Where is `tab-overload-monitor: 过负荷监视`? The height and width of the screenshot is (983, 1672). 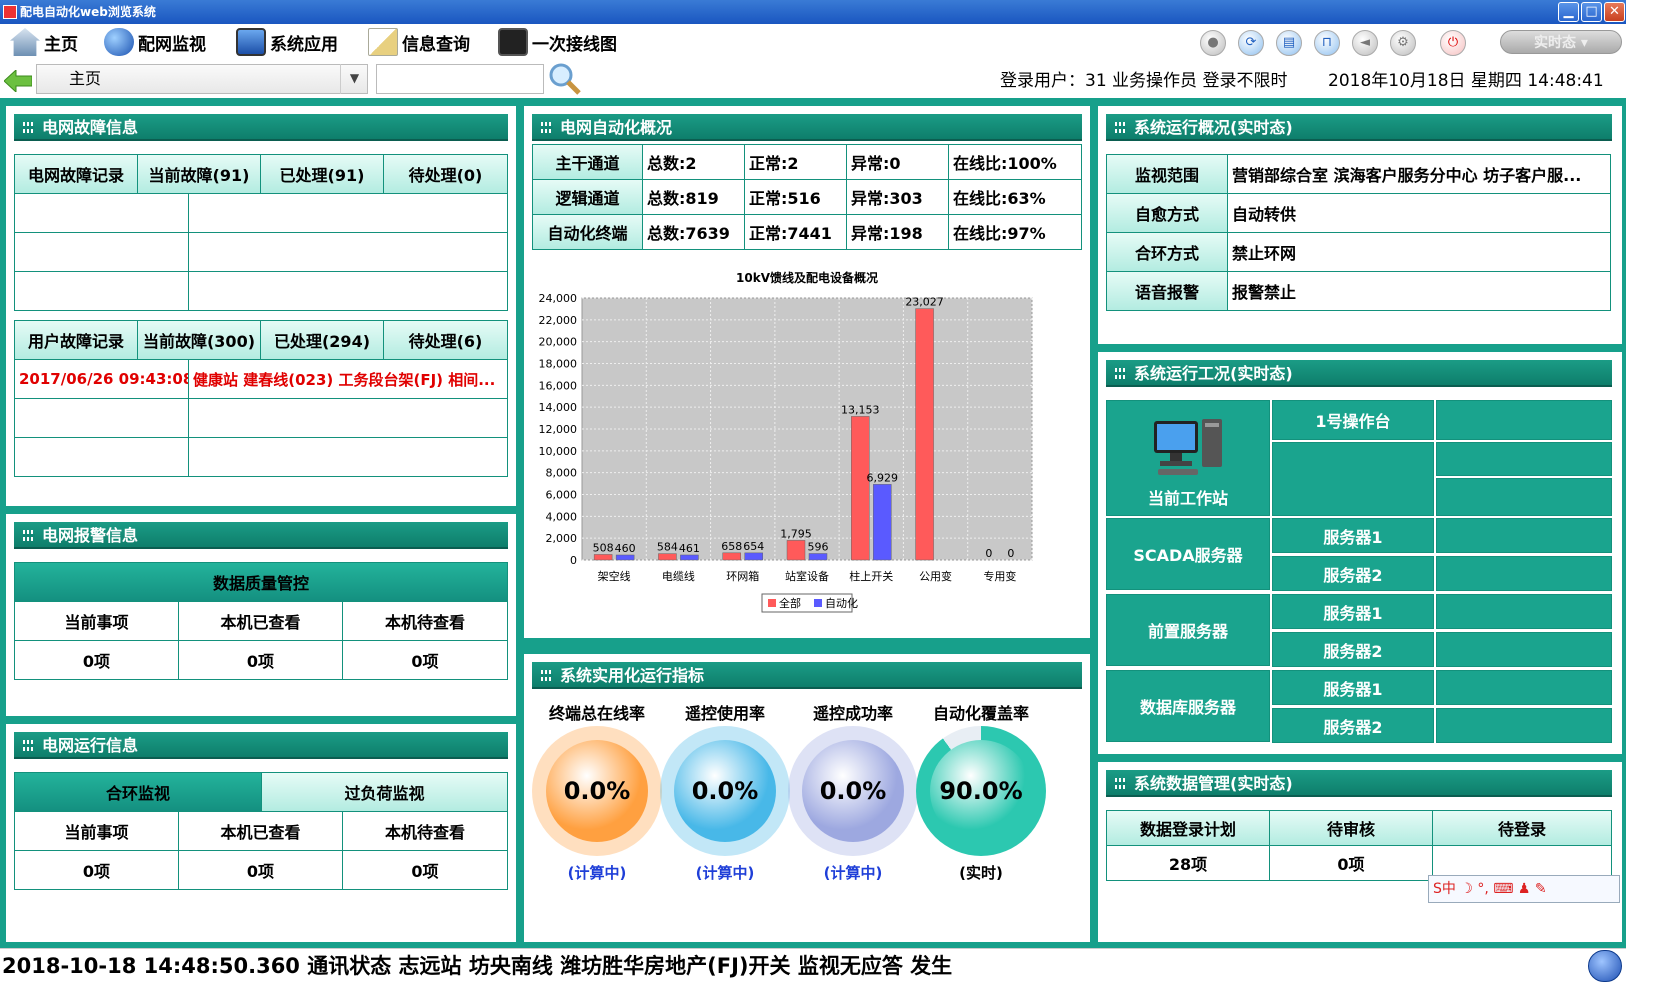
tab-overload-monitor: 过负荷监视 is located at coordinates (384, 792).